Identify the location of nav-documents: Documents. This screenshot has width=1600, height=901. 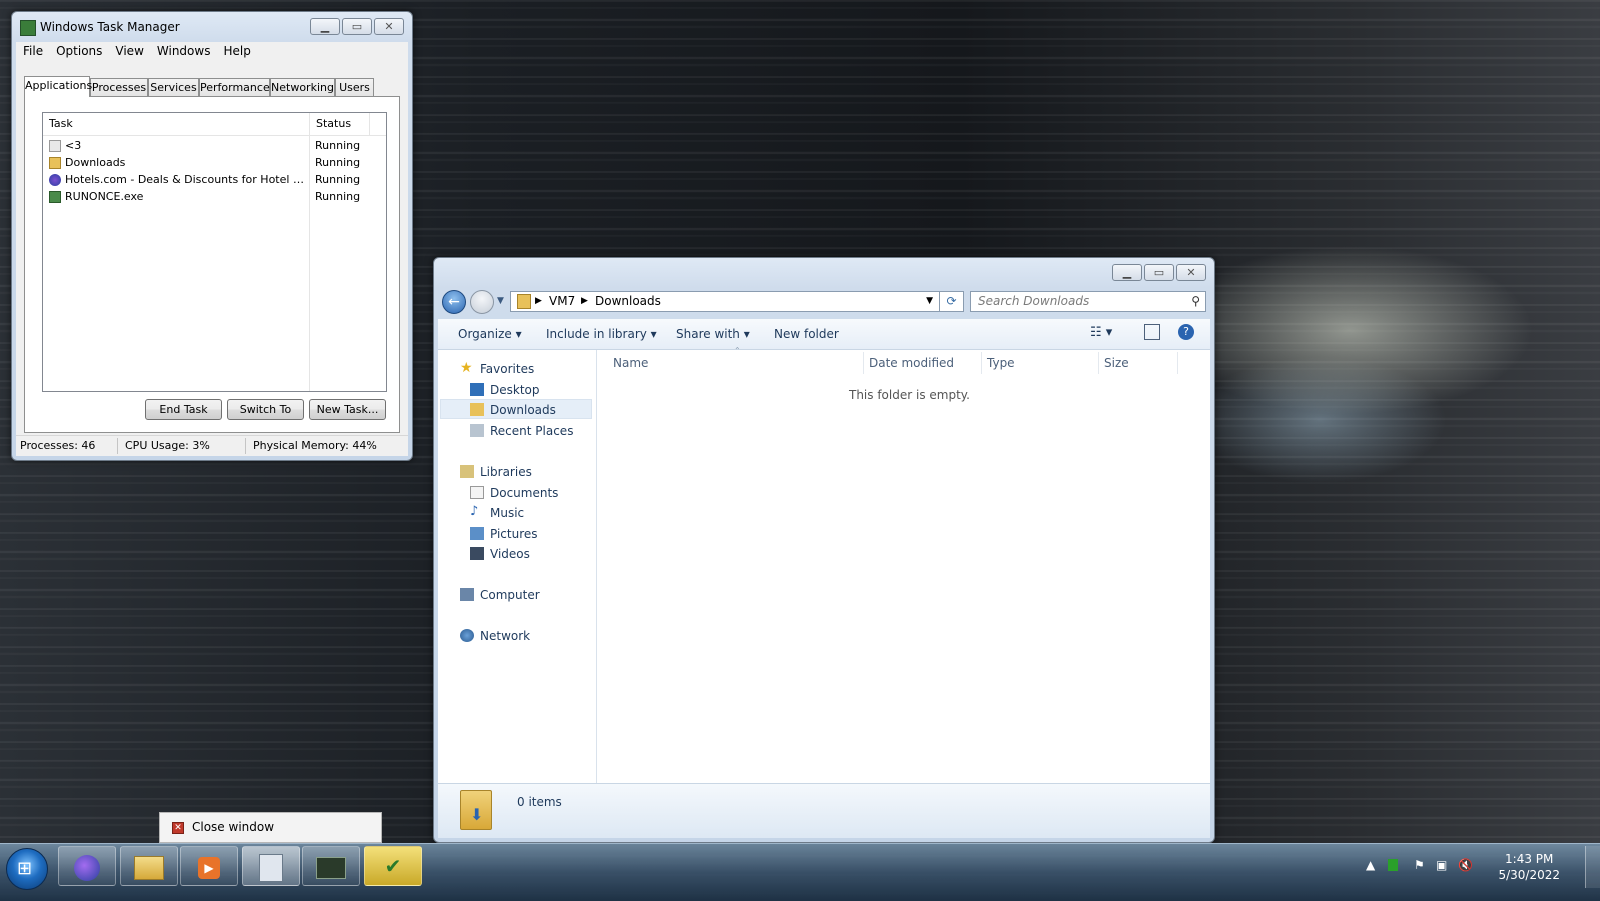
(514, 493).